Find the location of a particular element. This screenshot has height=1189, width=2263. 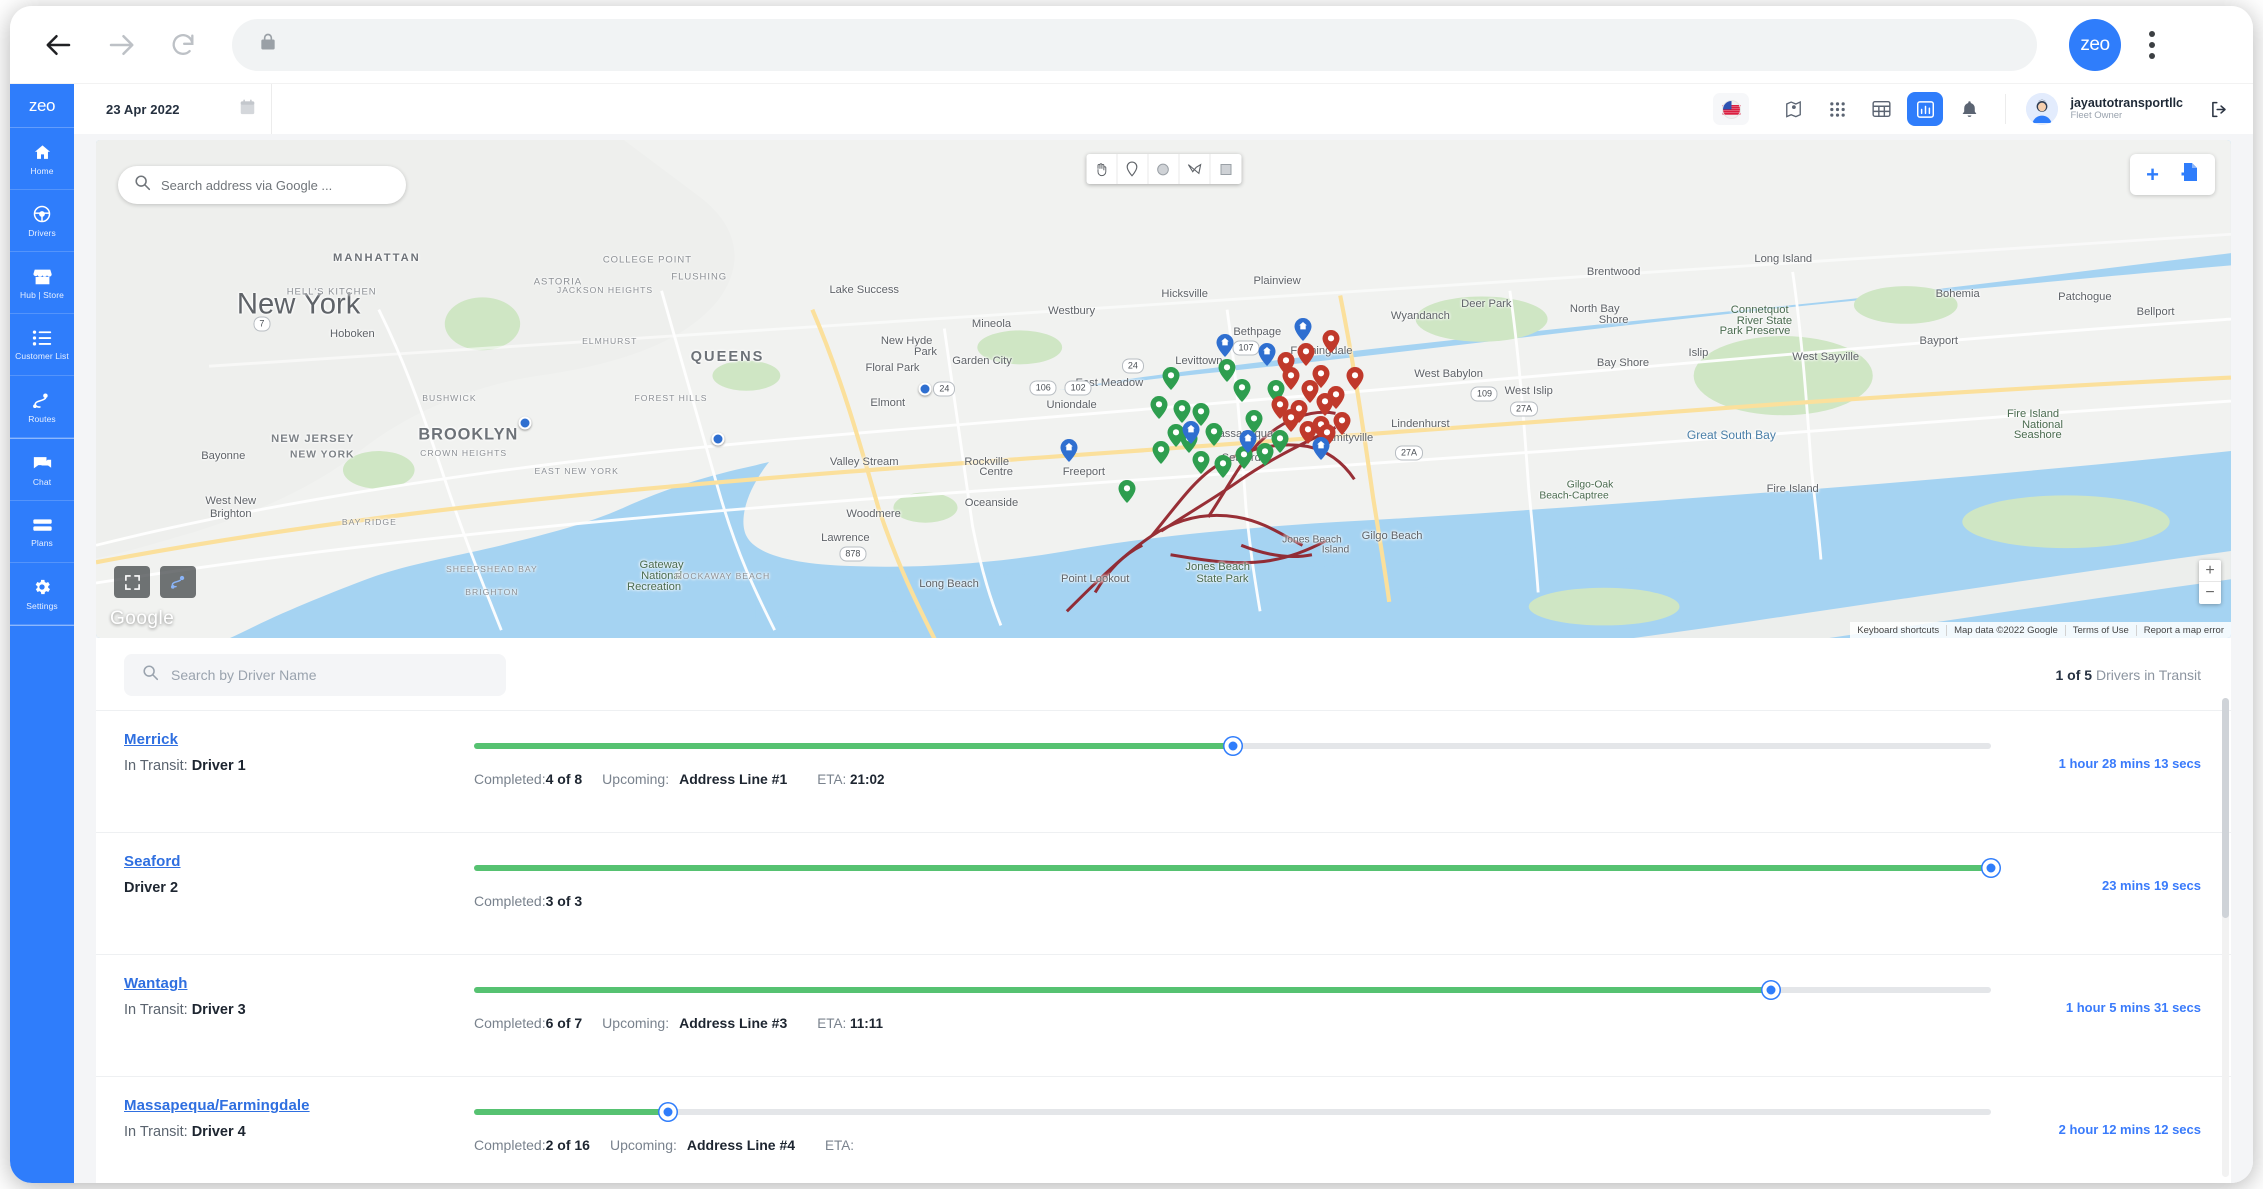

map-pin-icon is located at coordinates (1793, 109).